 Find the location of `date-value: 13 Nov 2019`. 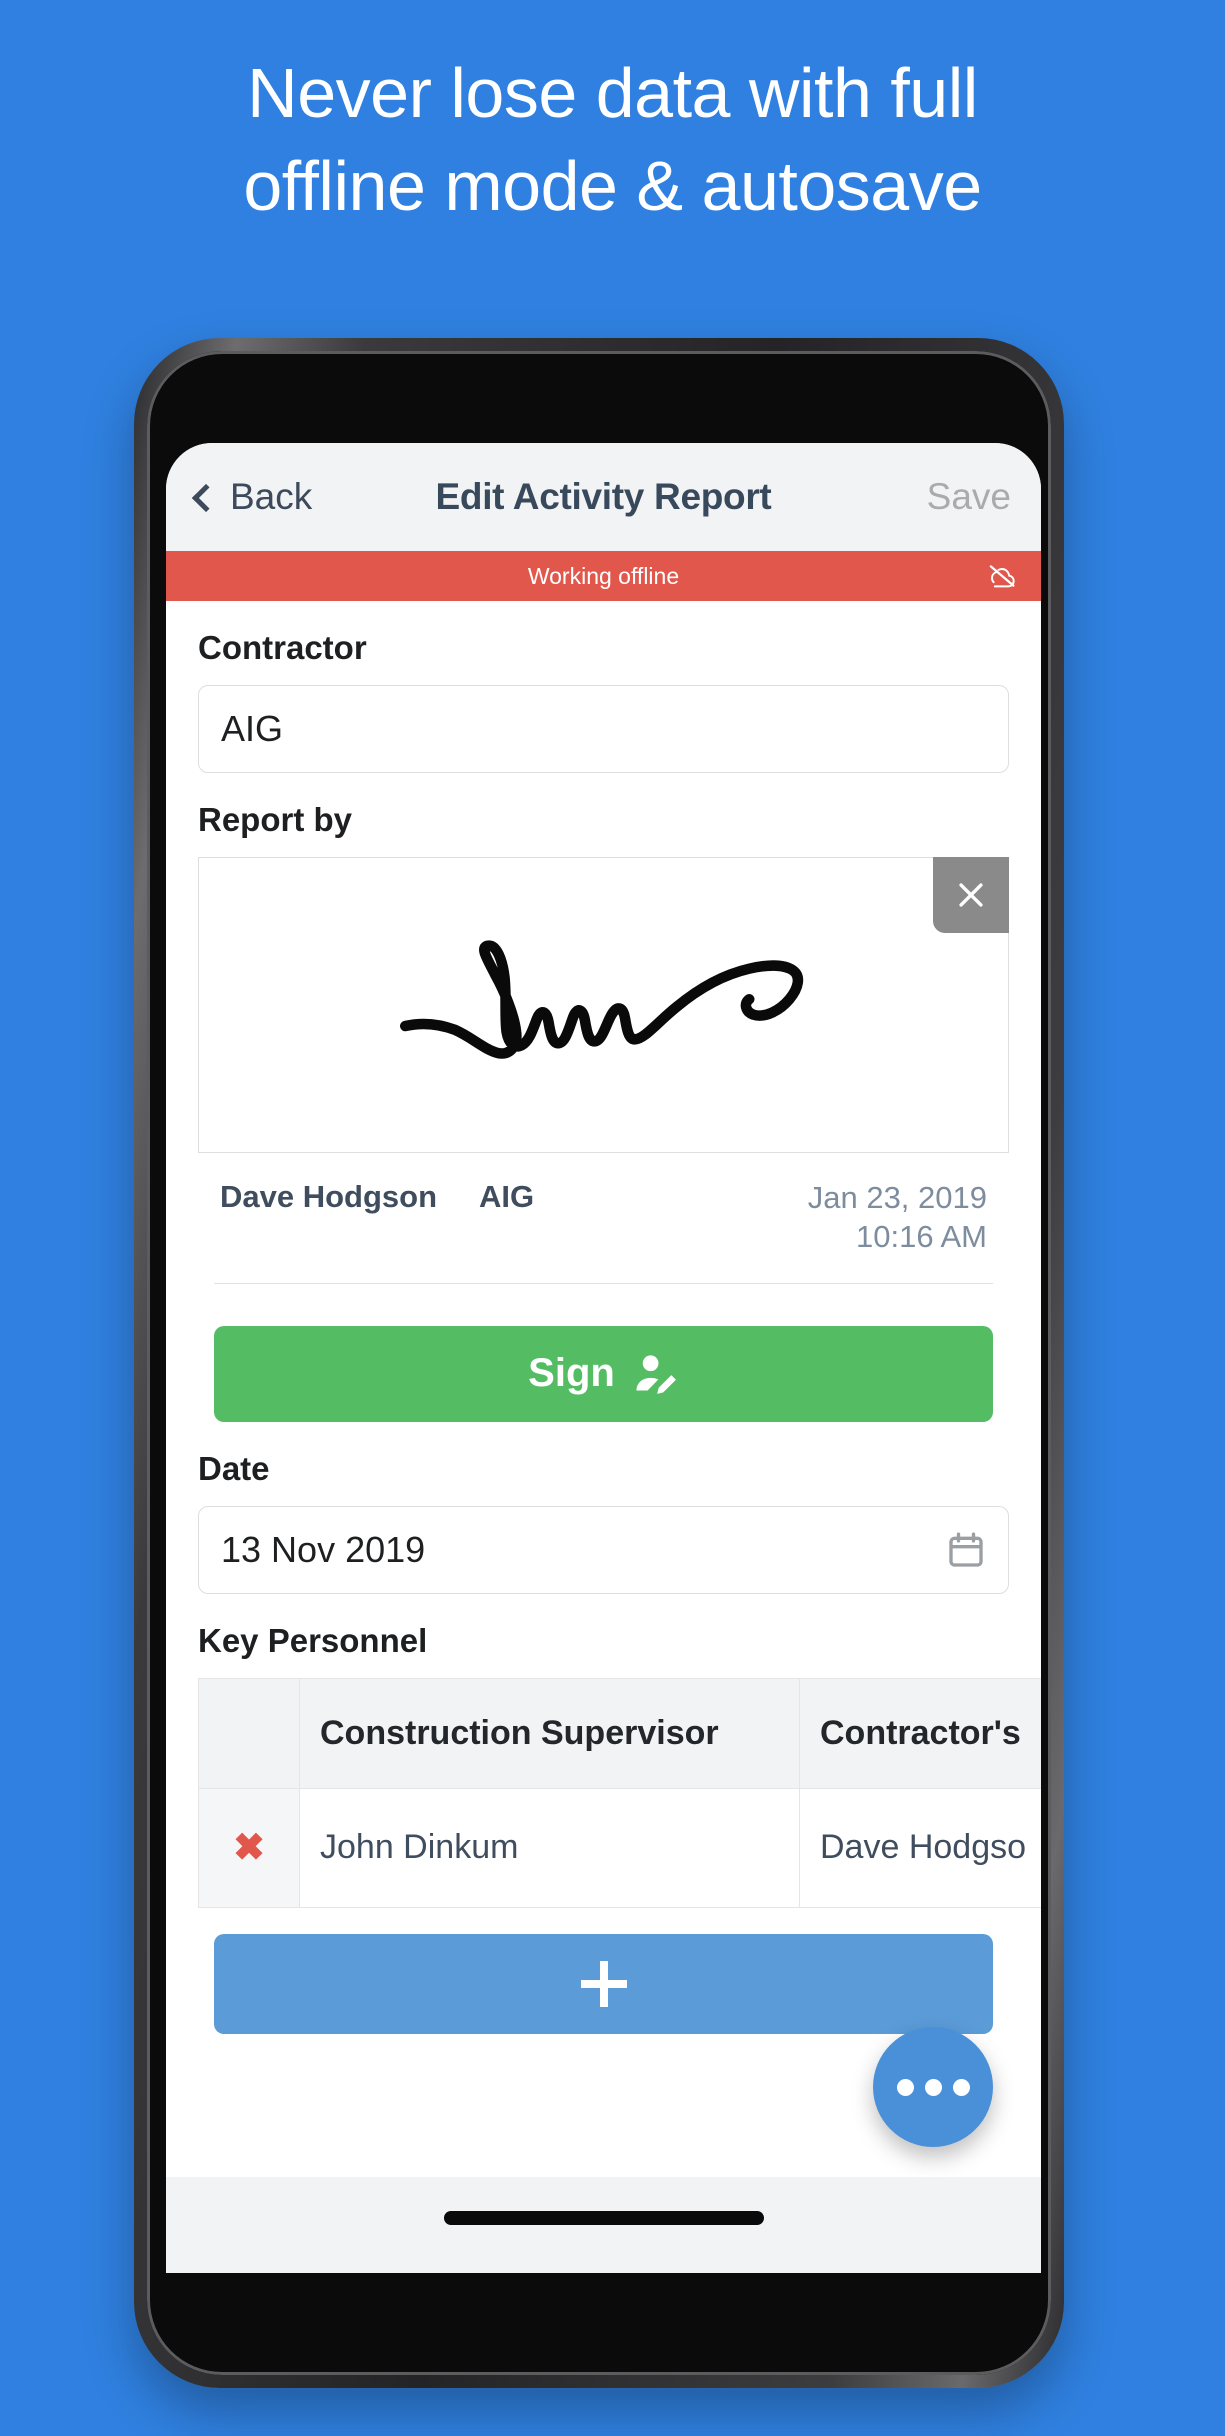

date-value: 13 Nov 2019 is located at coordinates (323, 1549).